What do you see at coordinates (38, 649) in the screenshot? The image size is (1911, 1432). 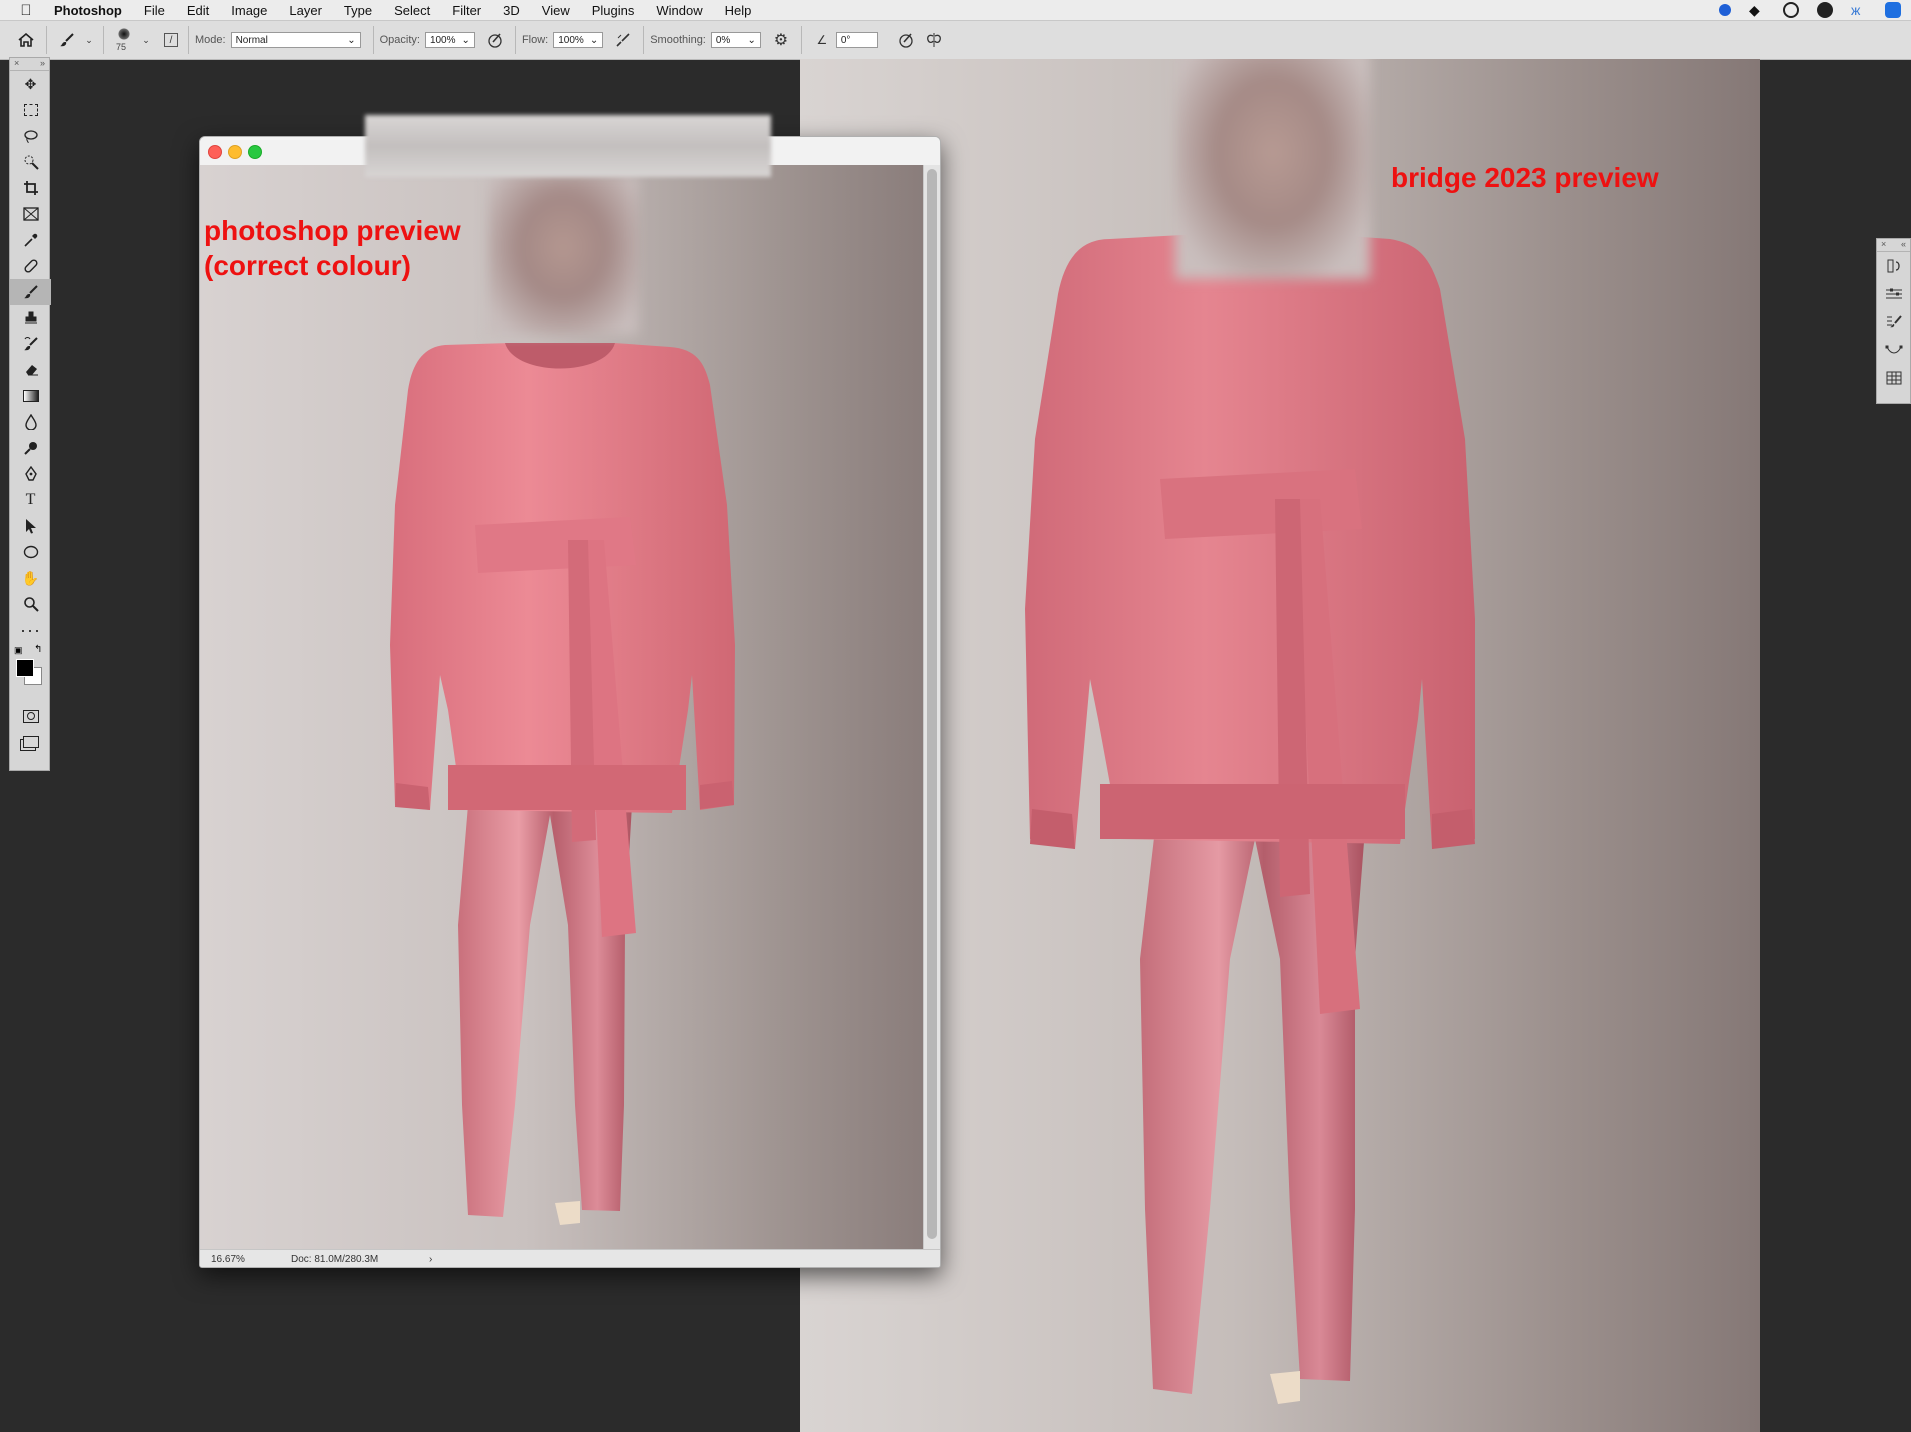 I see `swap-colors-icon: ↰` at bounding box center [38, 649].